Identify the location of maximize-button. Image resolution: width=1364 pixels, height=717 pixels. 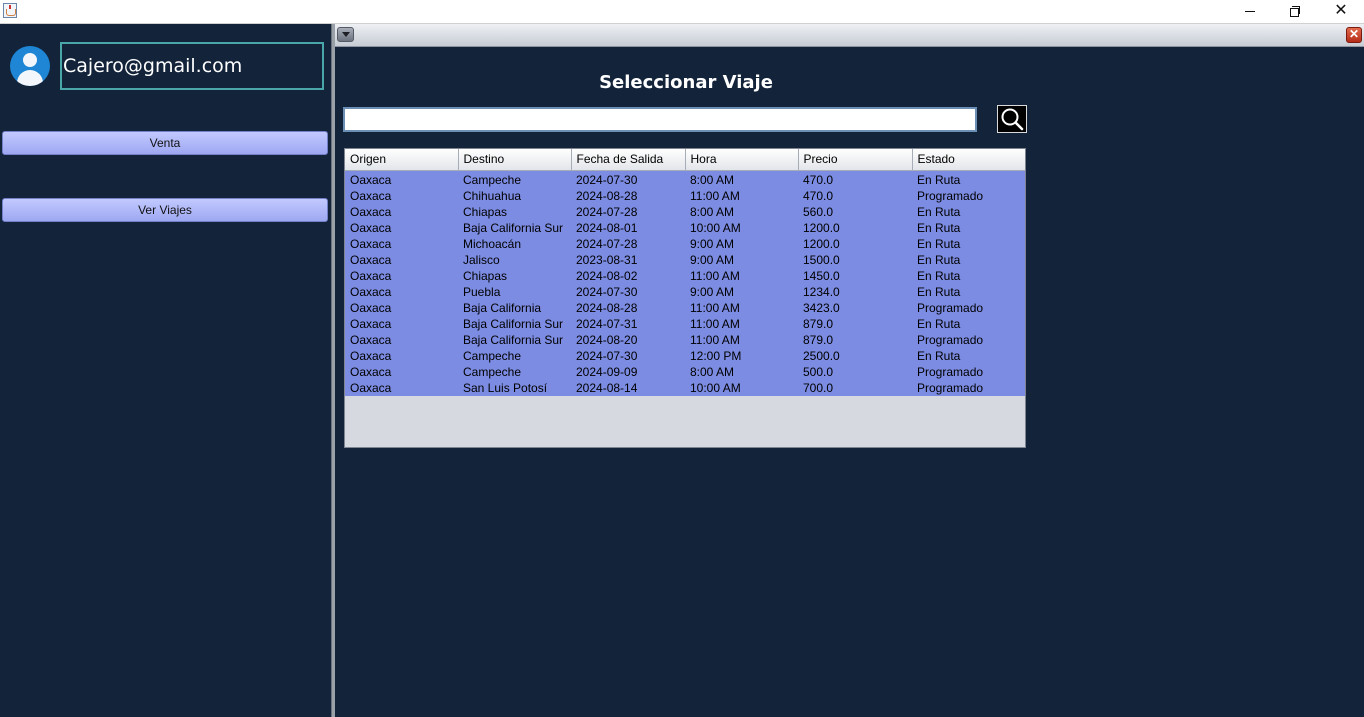
(1295, 11).